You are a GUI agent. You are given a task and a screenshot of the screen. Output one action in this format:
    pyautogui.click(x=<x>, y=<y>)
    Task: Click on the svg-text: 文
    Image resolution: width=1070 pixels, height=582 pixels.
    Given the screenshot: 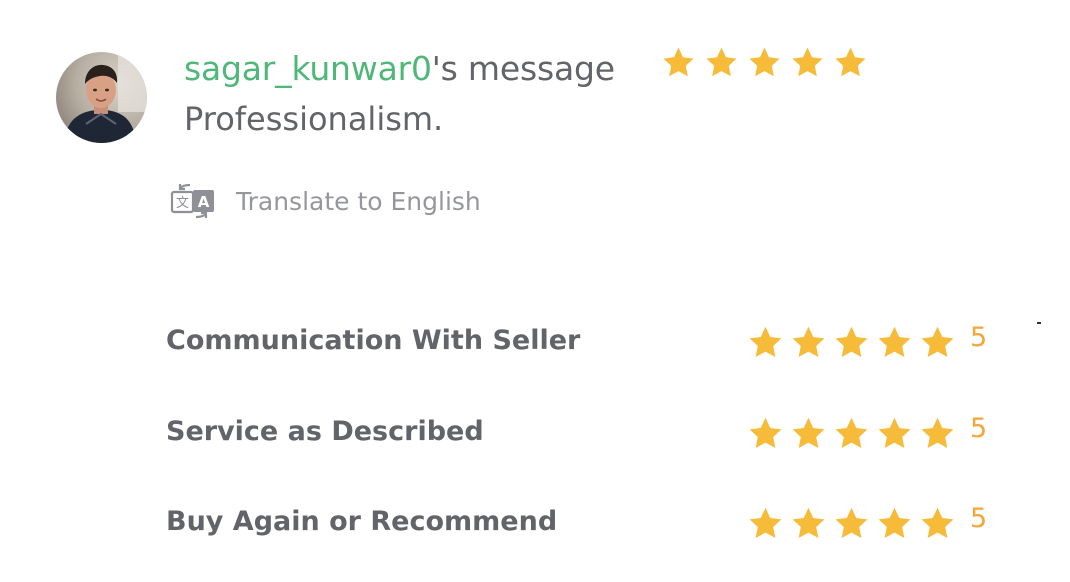 What is the action you would take?
    pyautogui.click(x=182, y=203)
    